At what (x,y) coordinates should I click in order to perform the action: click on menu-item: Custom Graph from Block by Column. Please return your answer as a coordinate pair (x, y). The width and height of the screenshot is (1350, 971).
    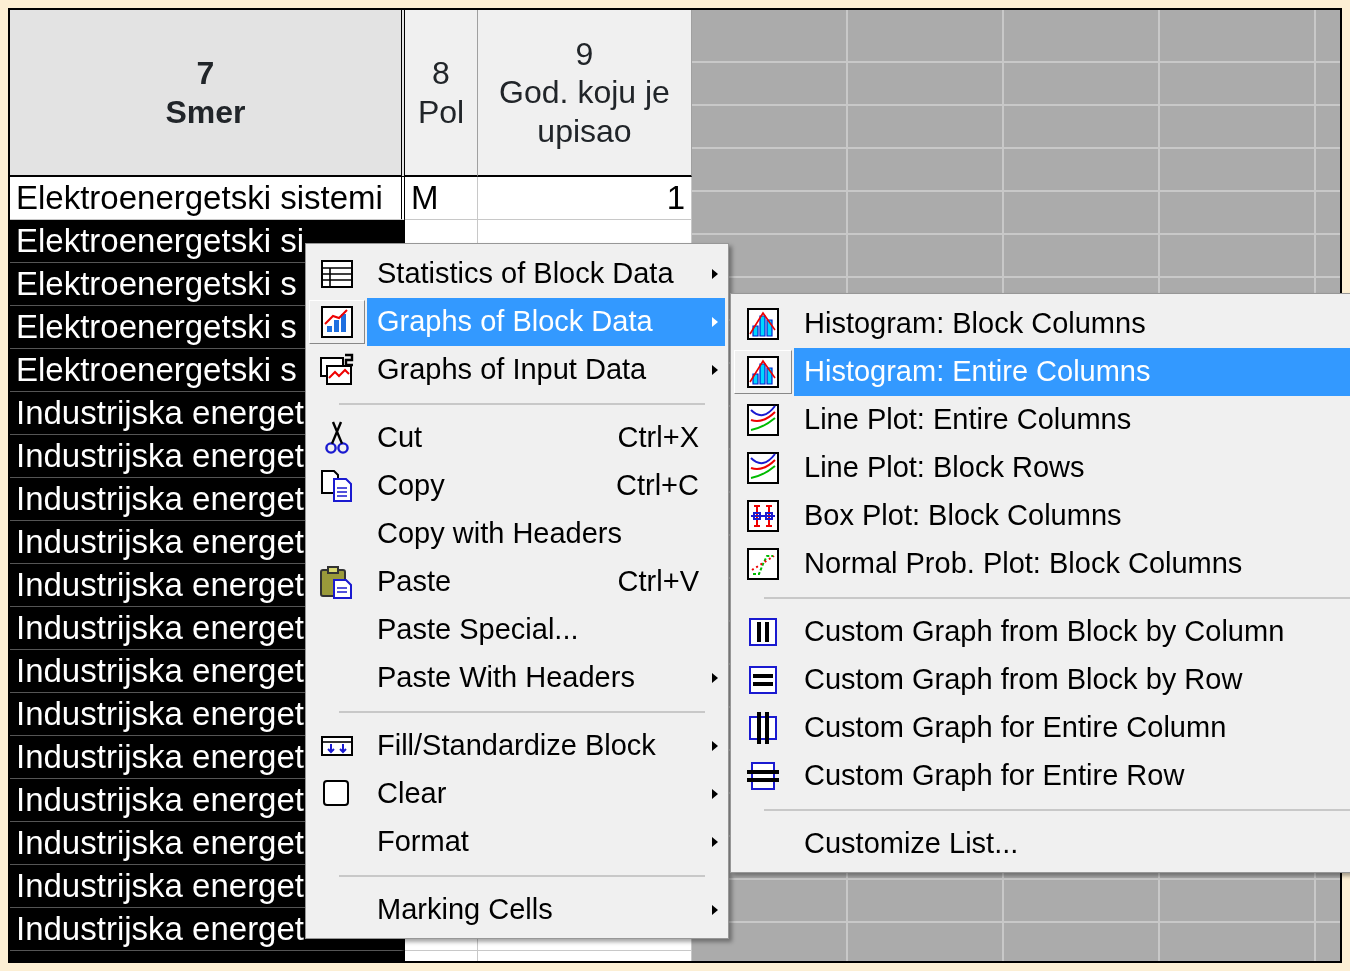
    Looking at the image, I should click on (1042, 632).